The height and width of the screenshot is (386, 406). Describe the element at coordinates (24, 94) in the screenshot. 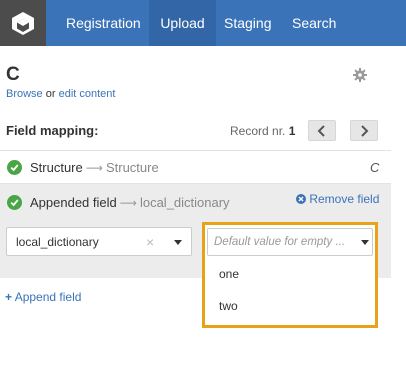

I see `browse-link: Browse` at that location.